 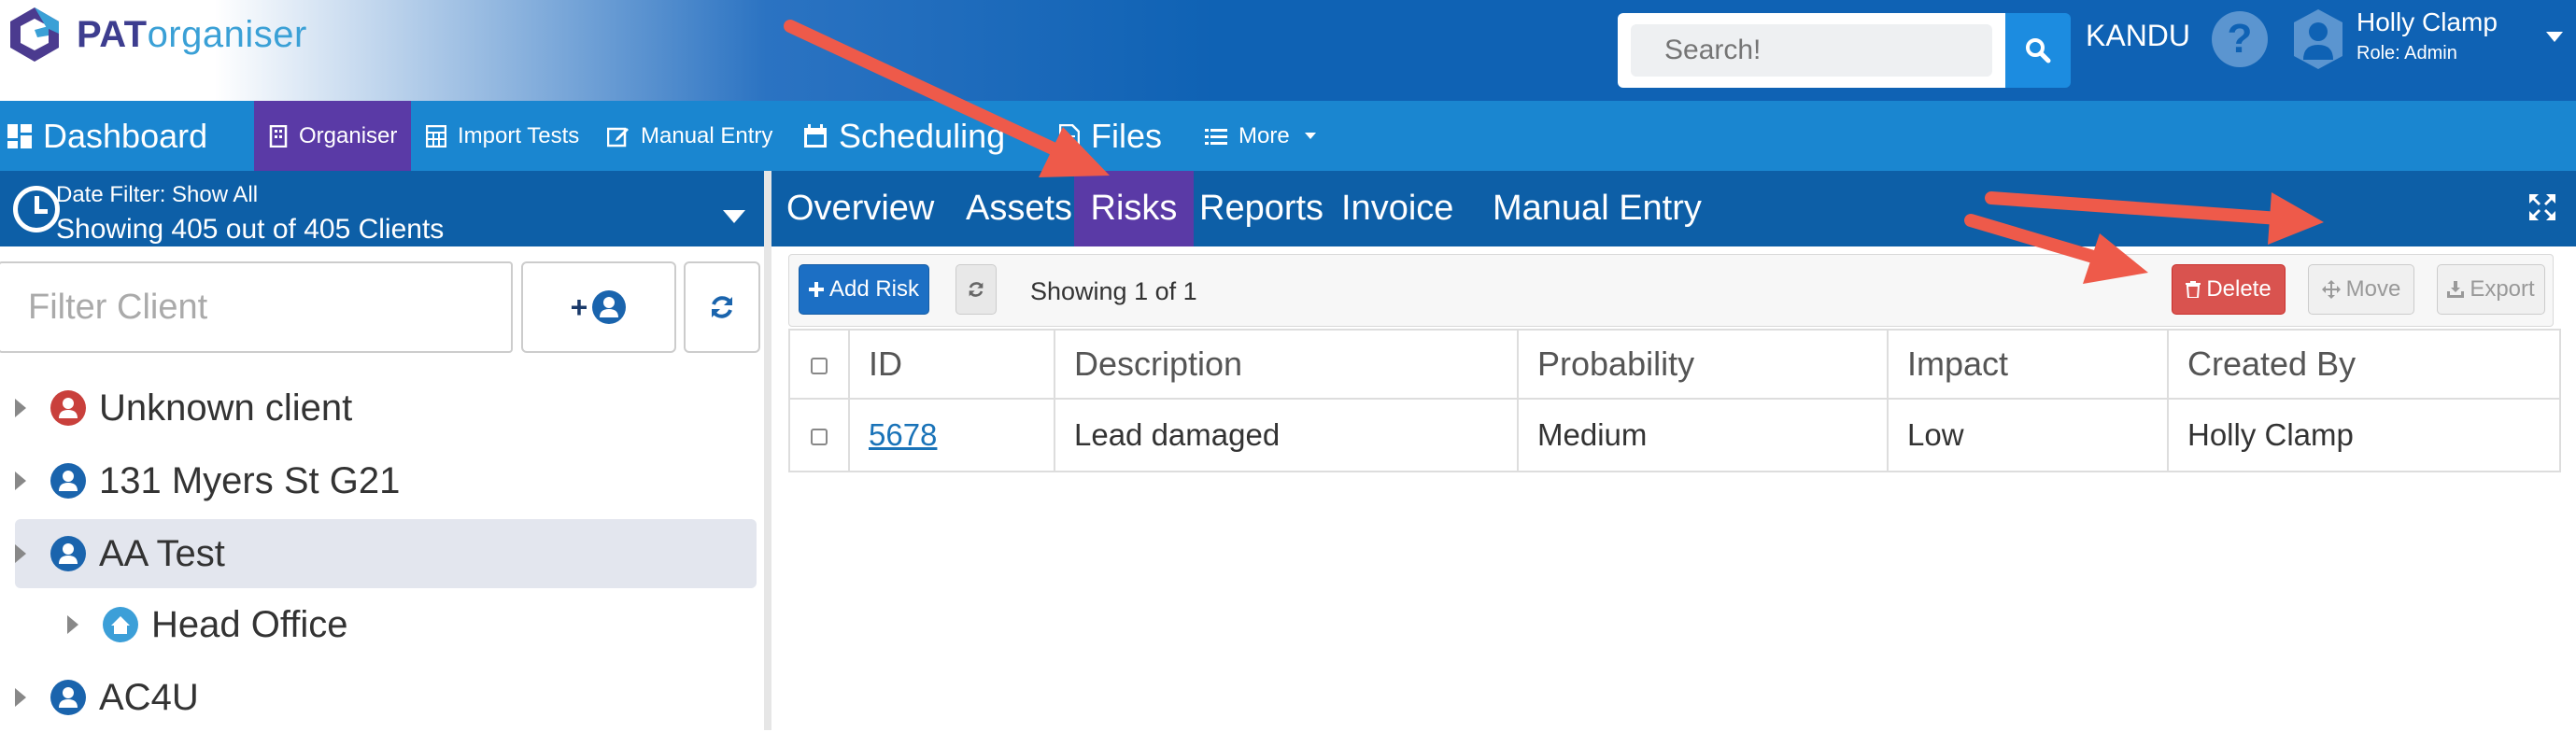 I want to click on tenant-name: KANDU, so click(x=2138, y=36).